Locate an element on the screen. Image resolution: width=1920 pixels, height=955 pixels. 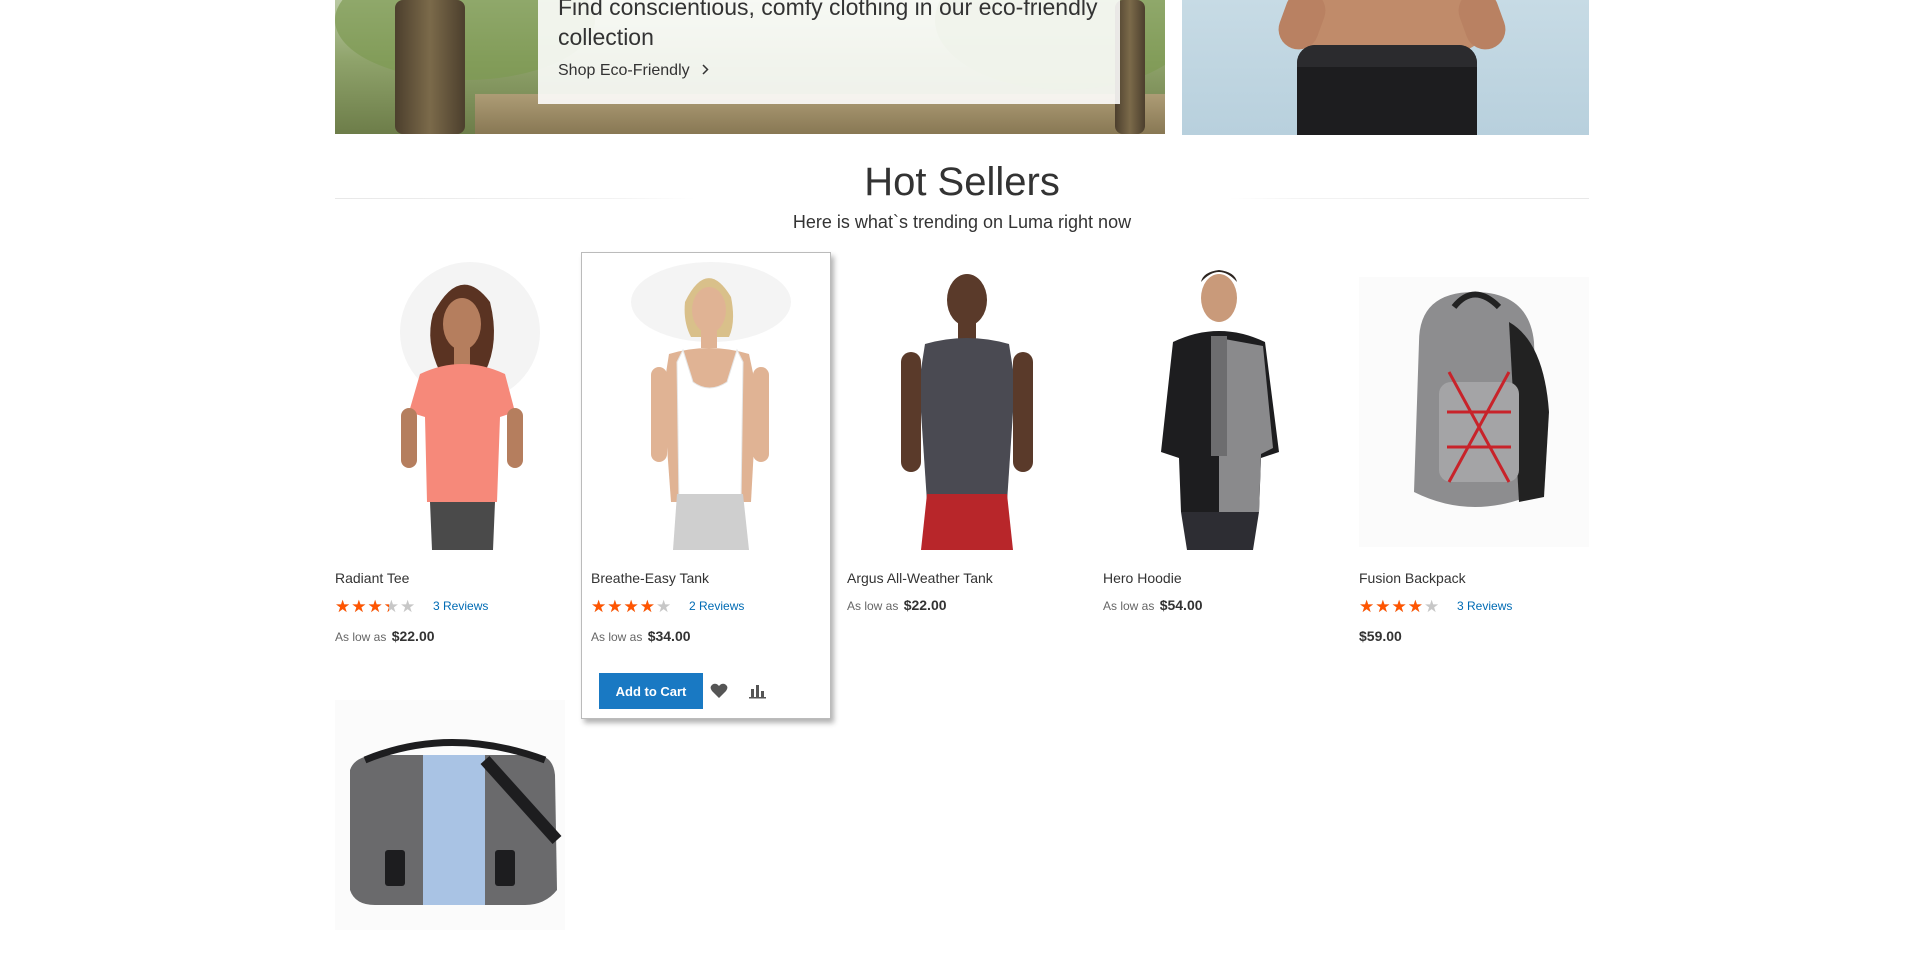
shop-eco-friendly-link: Shop Eco-Friendly is located at coordinates (633, 71).